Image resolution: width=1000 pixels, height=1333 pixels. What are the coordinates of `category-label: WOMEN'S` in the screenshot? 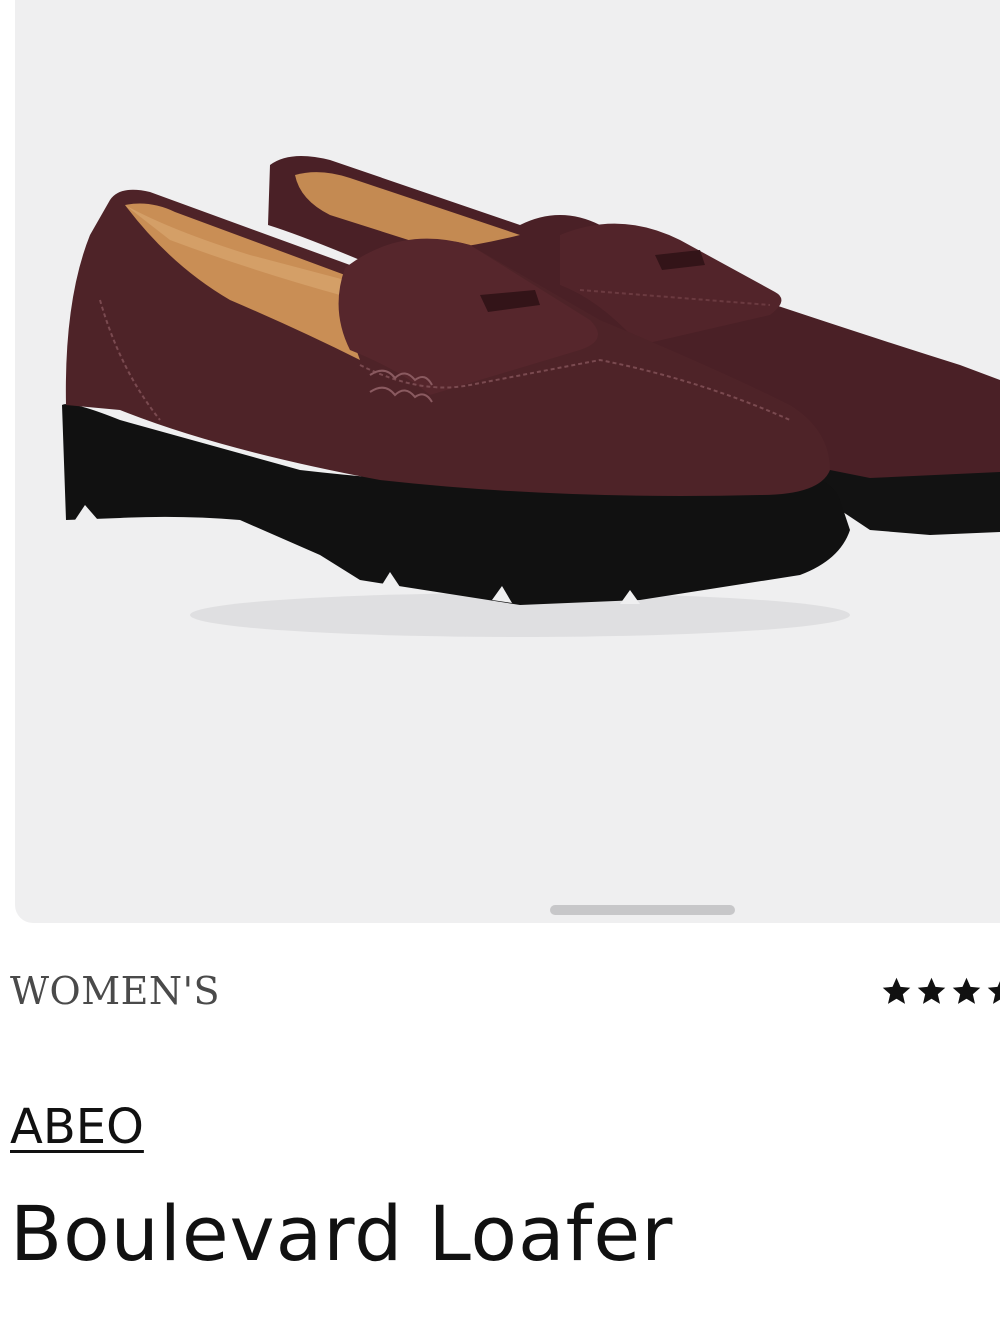 It's located at (115, 991).